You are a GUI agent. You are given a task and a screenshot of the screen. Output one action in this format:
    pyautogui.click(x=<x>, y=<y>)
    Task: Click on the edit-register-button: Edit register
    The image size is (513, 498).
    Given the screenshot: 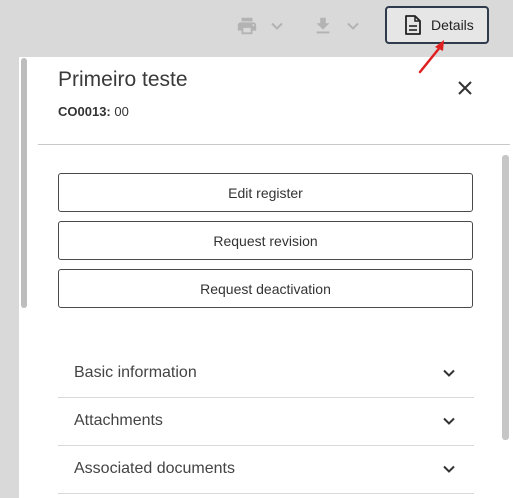 What is the action you would take?
    pyautogui.click(x=265, y=192)
    